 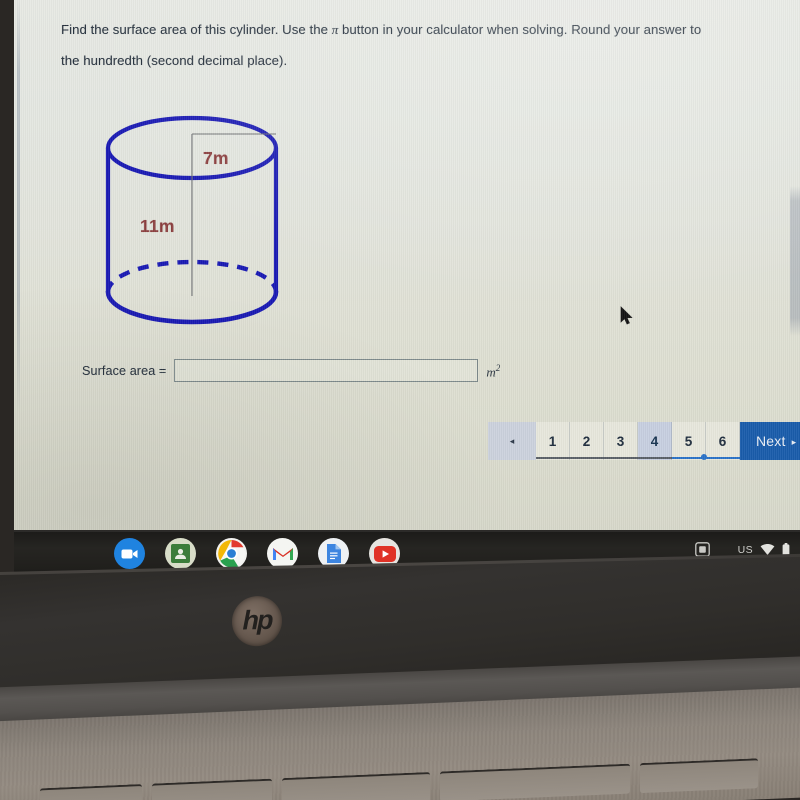 I want to click on pagination-page-4-active: 4, so click(x=655, y=441).